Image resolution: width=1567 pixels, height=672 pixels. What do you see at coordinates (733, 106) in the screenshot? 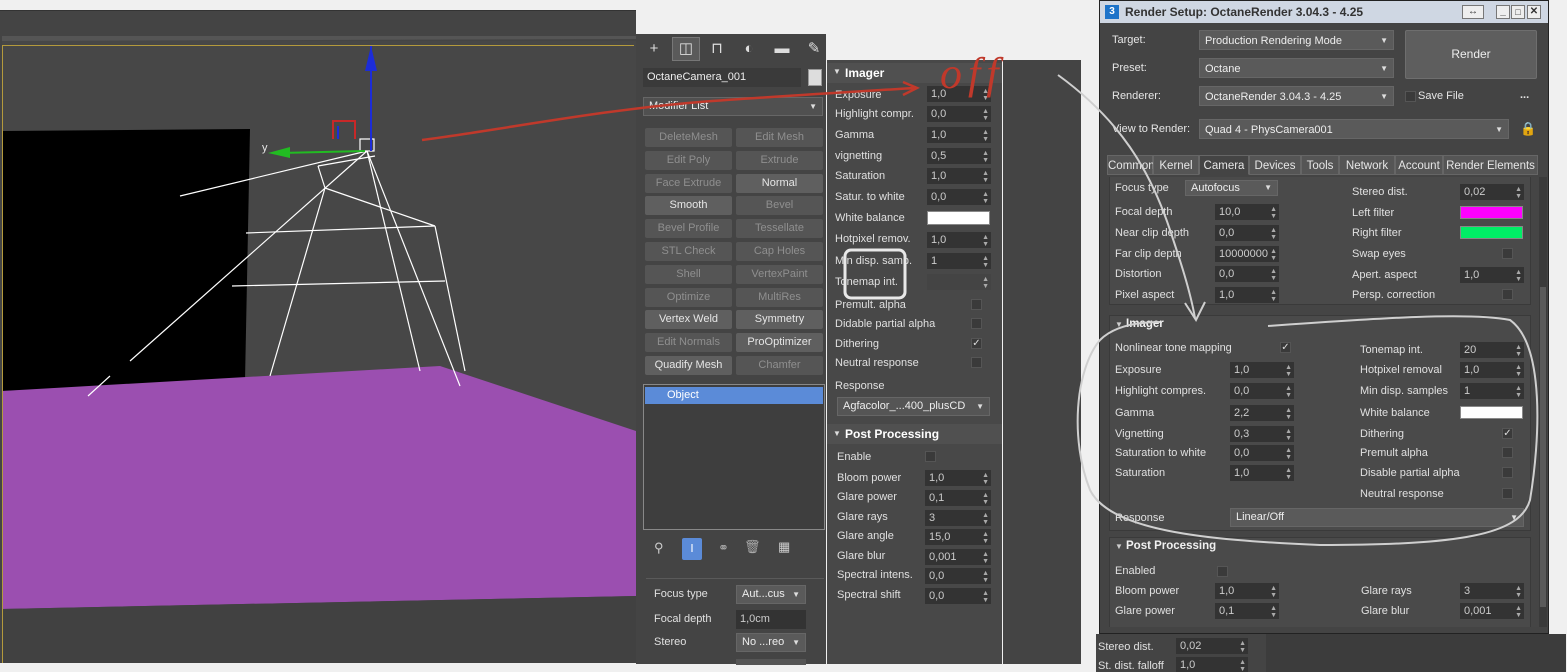
I see `modifier-list-dropdown: Modifier List ▼` at bounding box center [733, 106].